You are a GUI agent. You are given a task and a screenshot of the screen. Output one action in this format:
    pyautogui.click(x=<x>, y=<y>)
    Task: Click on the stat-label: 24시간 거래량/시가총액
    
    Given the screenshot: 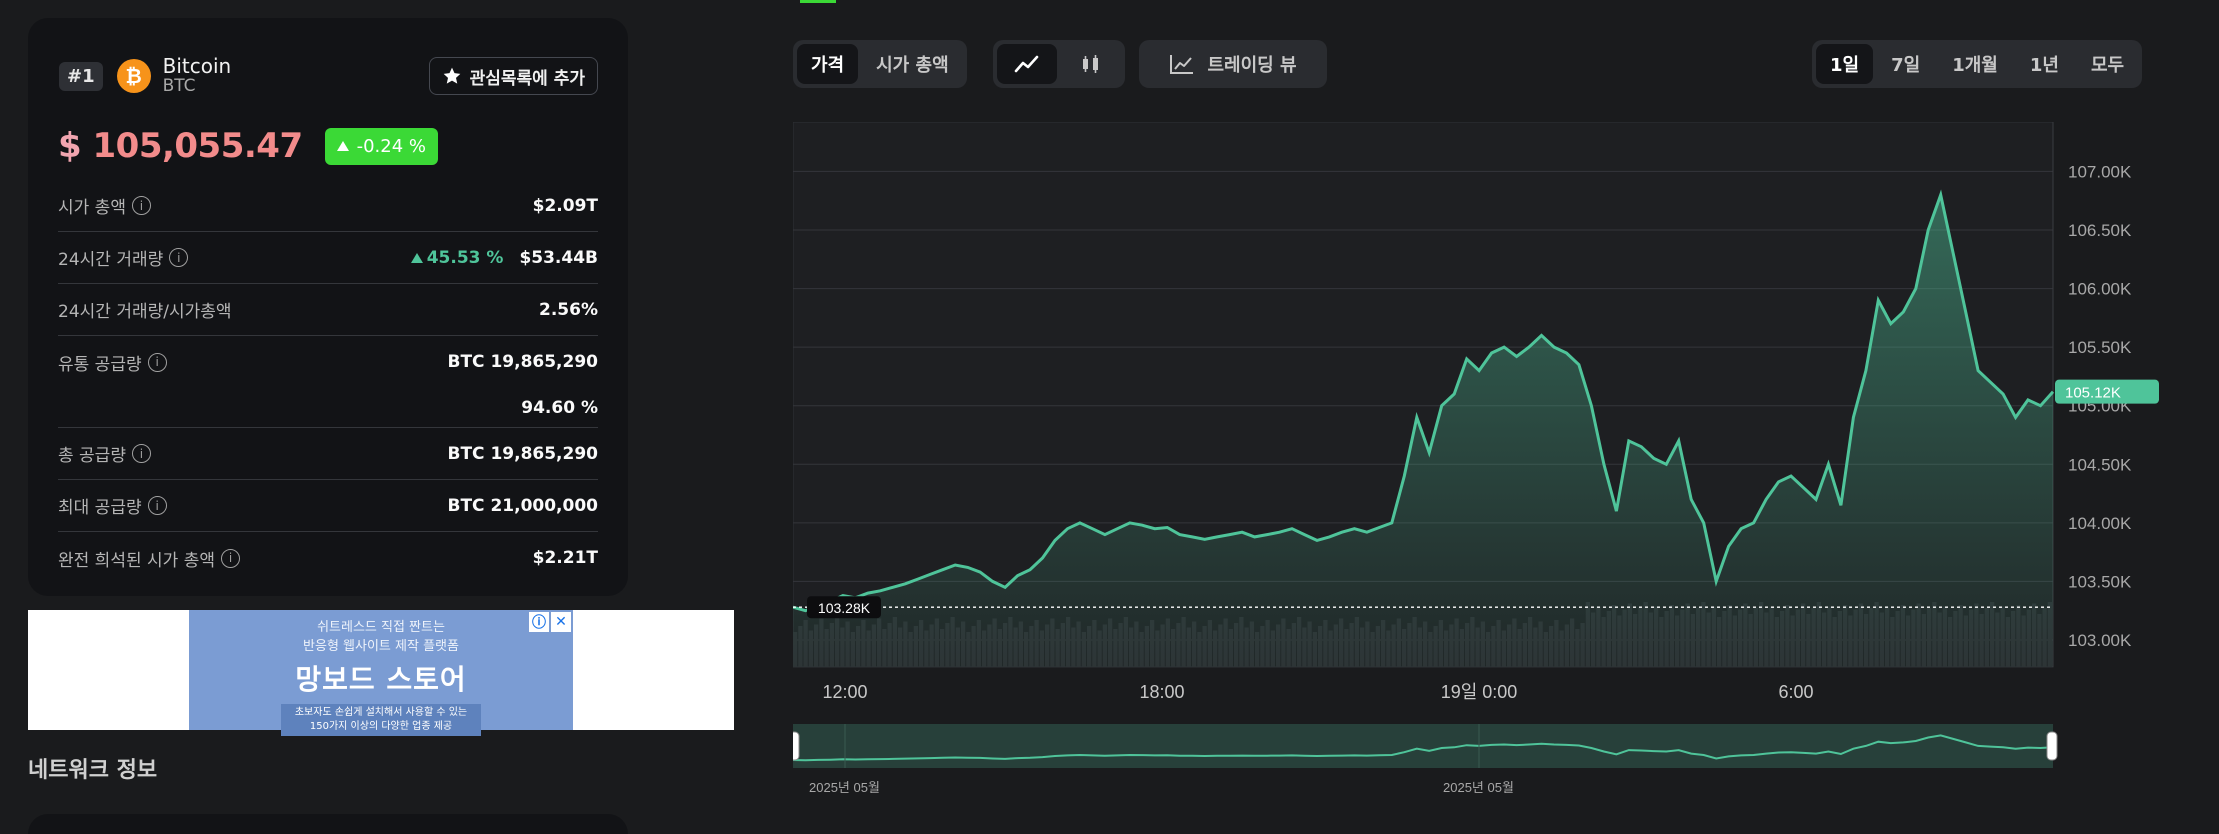 What is the action you would take?
    pyautogui.click(x=145, y=312)
    